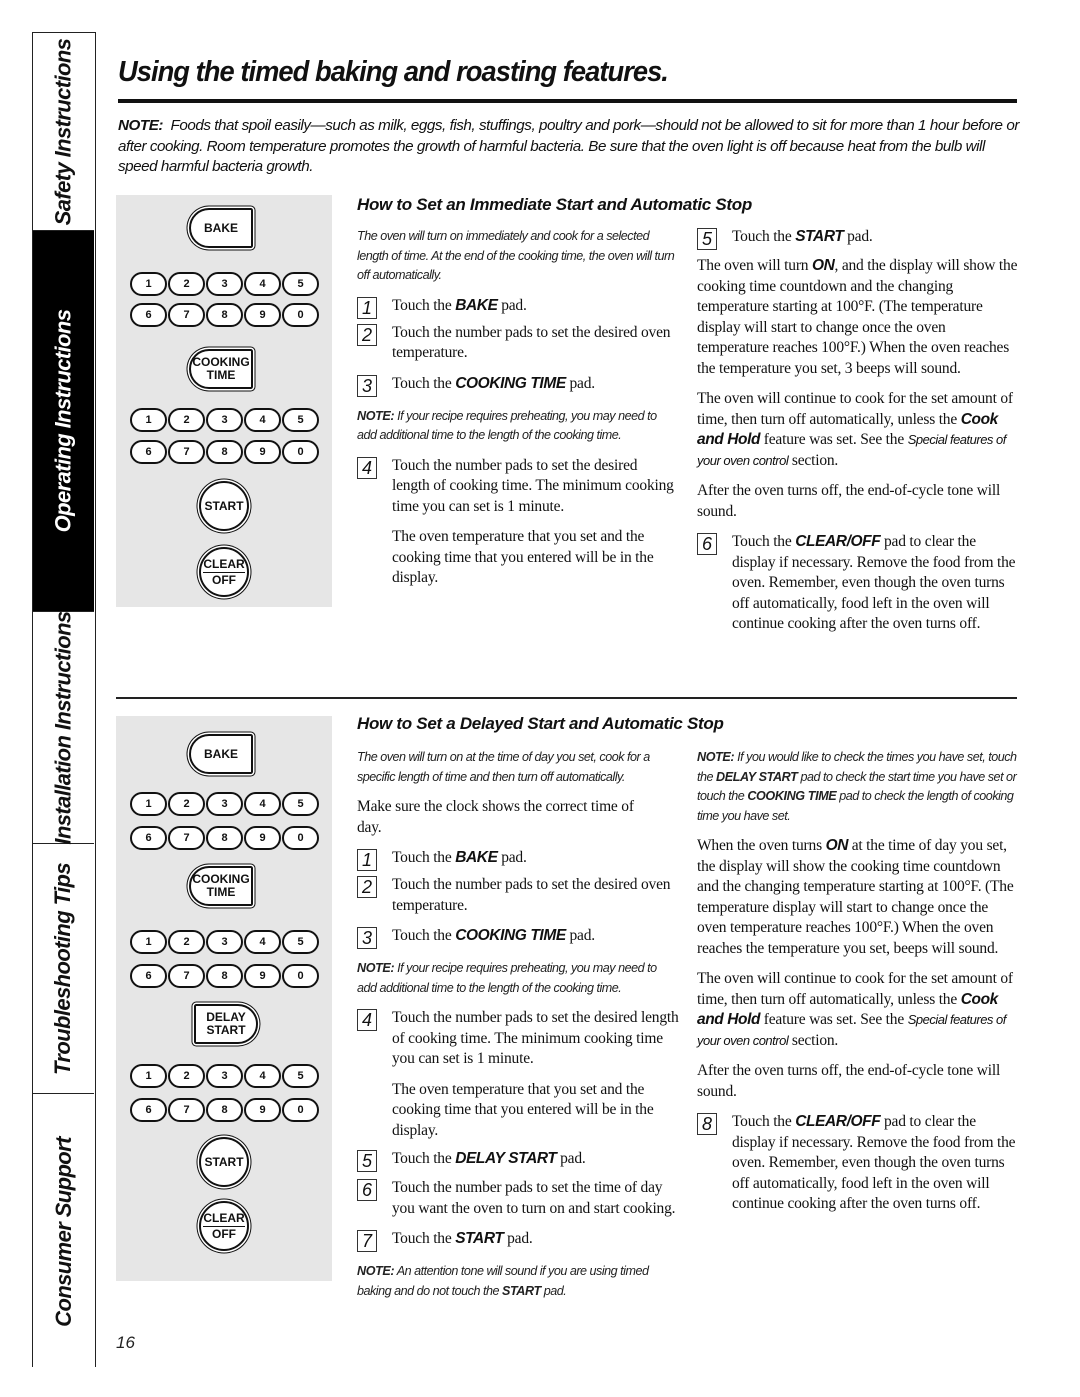 Image resolution: width=1080 pixels, height=1397 pixels. What do you see at coordinates (510, 383) in the screenshot?
I see `pad-name: COOKING TIME` at bounding box center [510, 383].